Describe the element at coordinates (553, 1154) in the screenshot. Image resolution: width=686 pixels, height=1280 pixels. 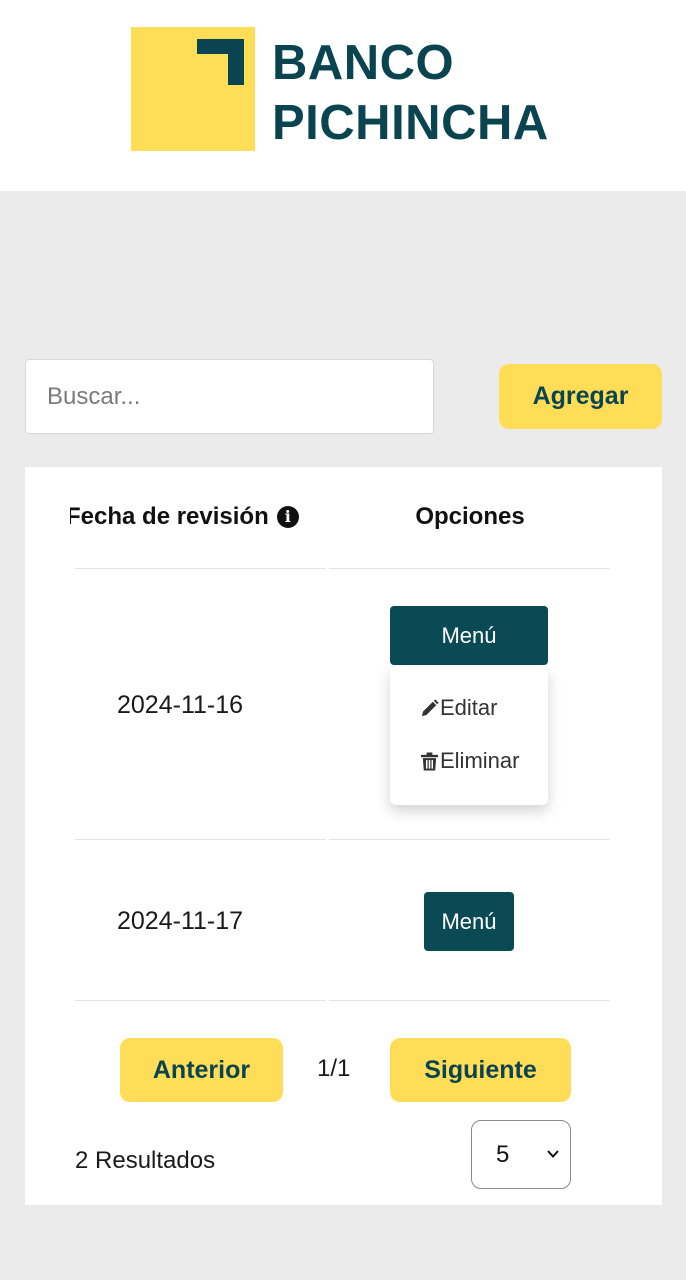
I see `chevron-down-icon` at that location.